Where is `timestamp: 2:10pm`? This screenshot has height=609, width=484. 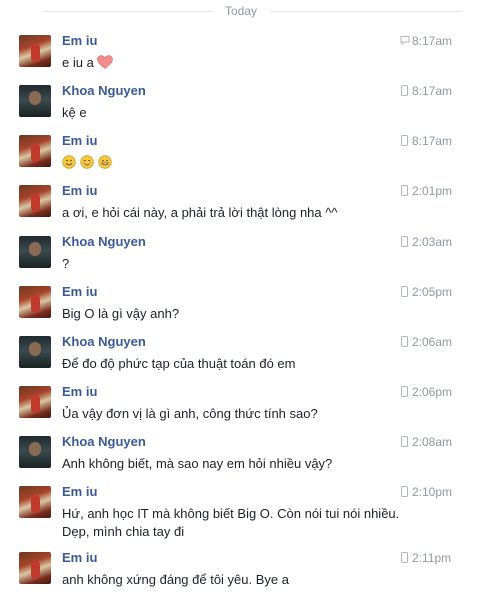 timestamp: 2:10pm is located at coordinates (431, 492).